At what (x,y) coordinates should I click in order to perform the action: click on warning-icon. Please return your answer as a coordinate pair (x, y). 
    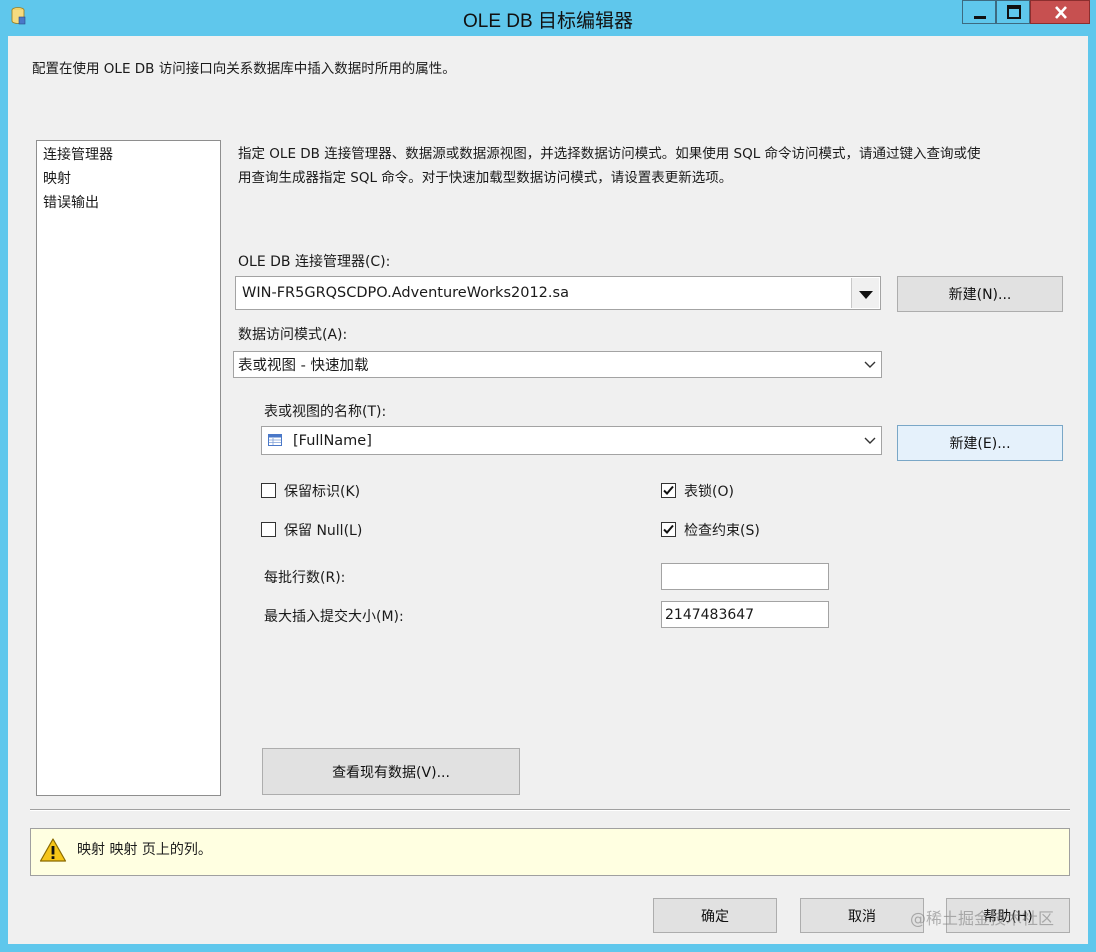
    Looking at the image, I should click on (53, 850).